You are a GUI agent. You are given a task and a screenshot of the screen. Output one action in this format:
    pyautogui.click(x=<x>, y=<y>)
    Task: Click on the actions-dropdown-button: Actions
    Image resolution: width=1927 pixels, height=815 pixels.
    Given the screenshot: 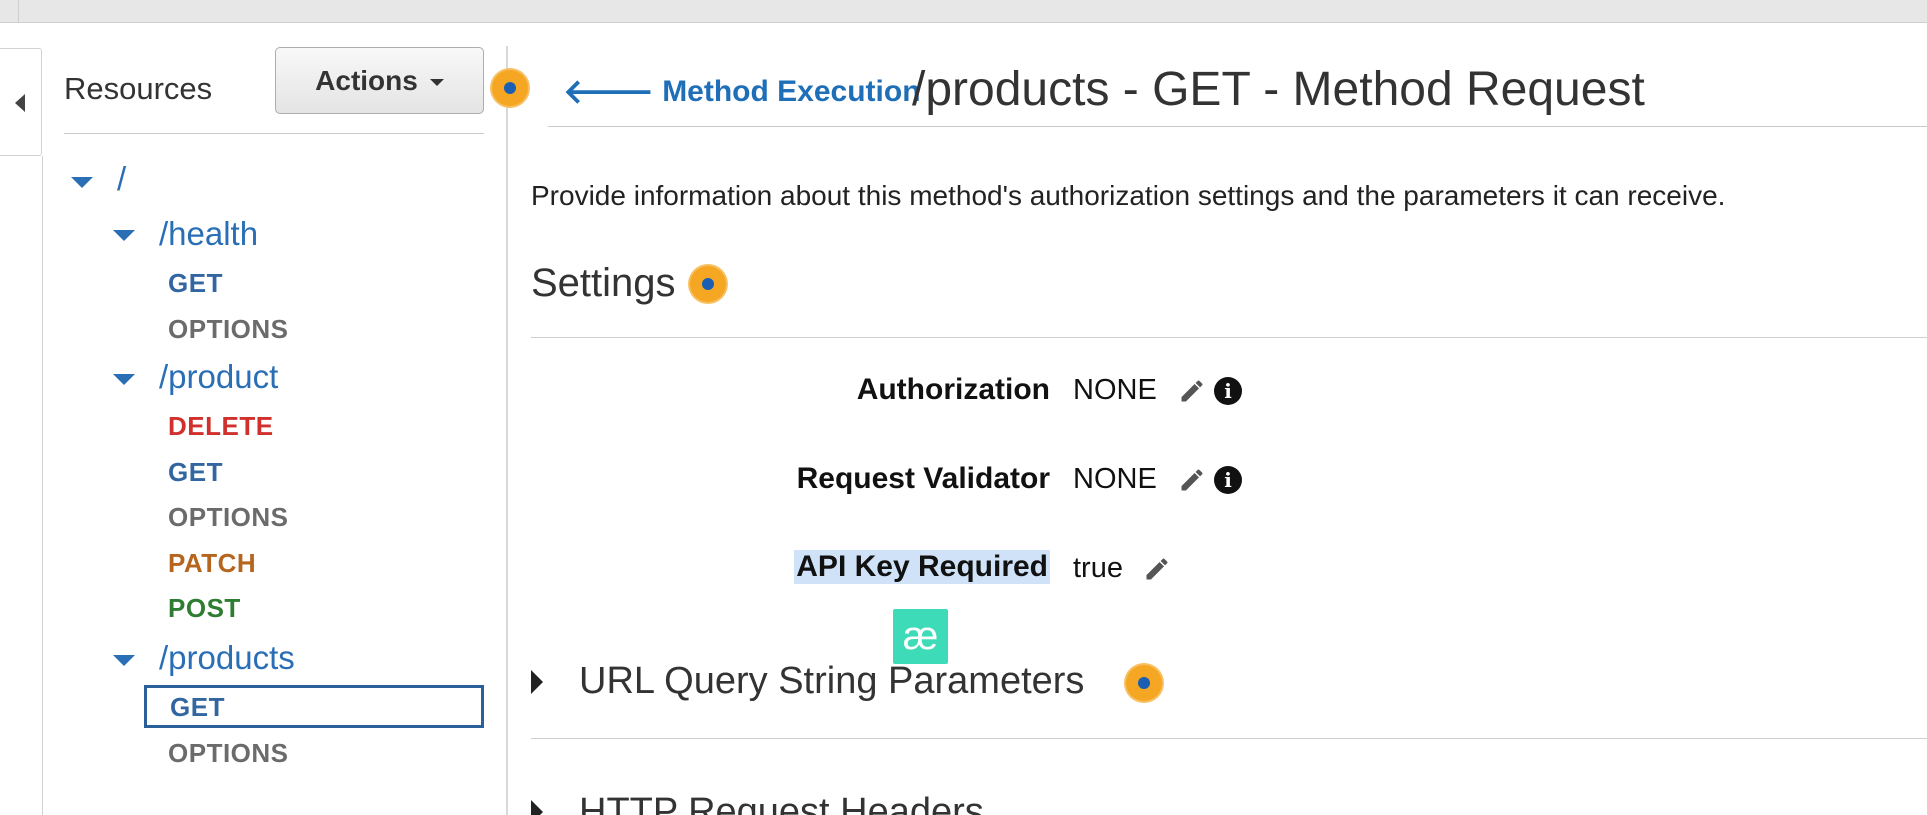 What is the action you would take?
    pyautogui.click(x=379, y=80)
    